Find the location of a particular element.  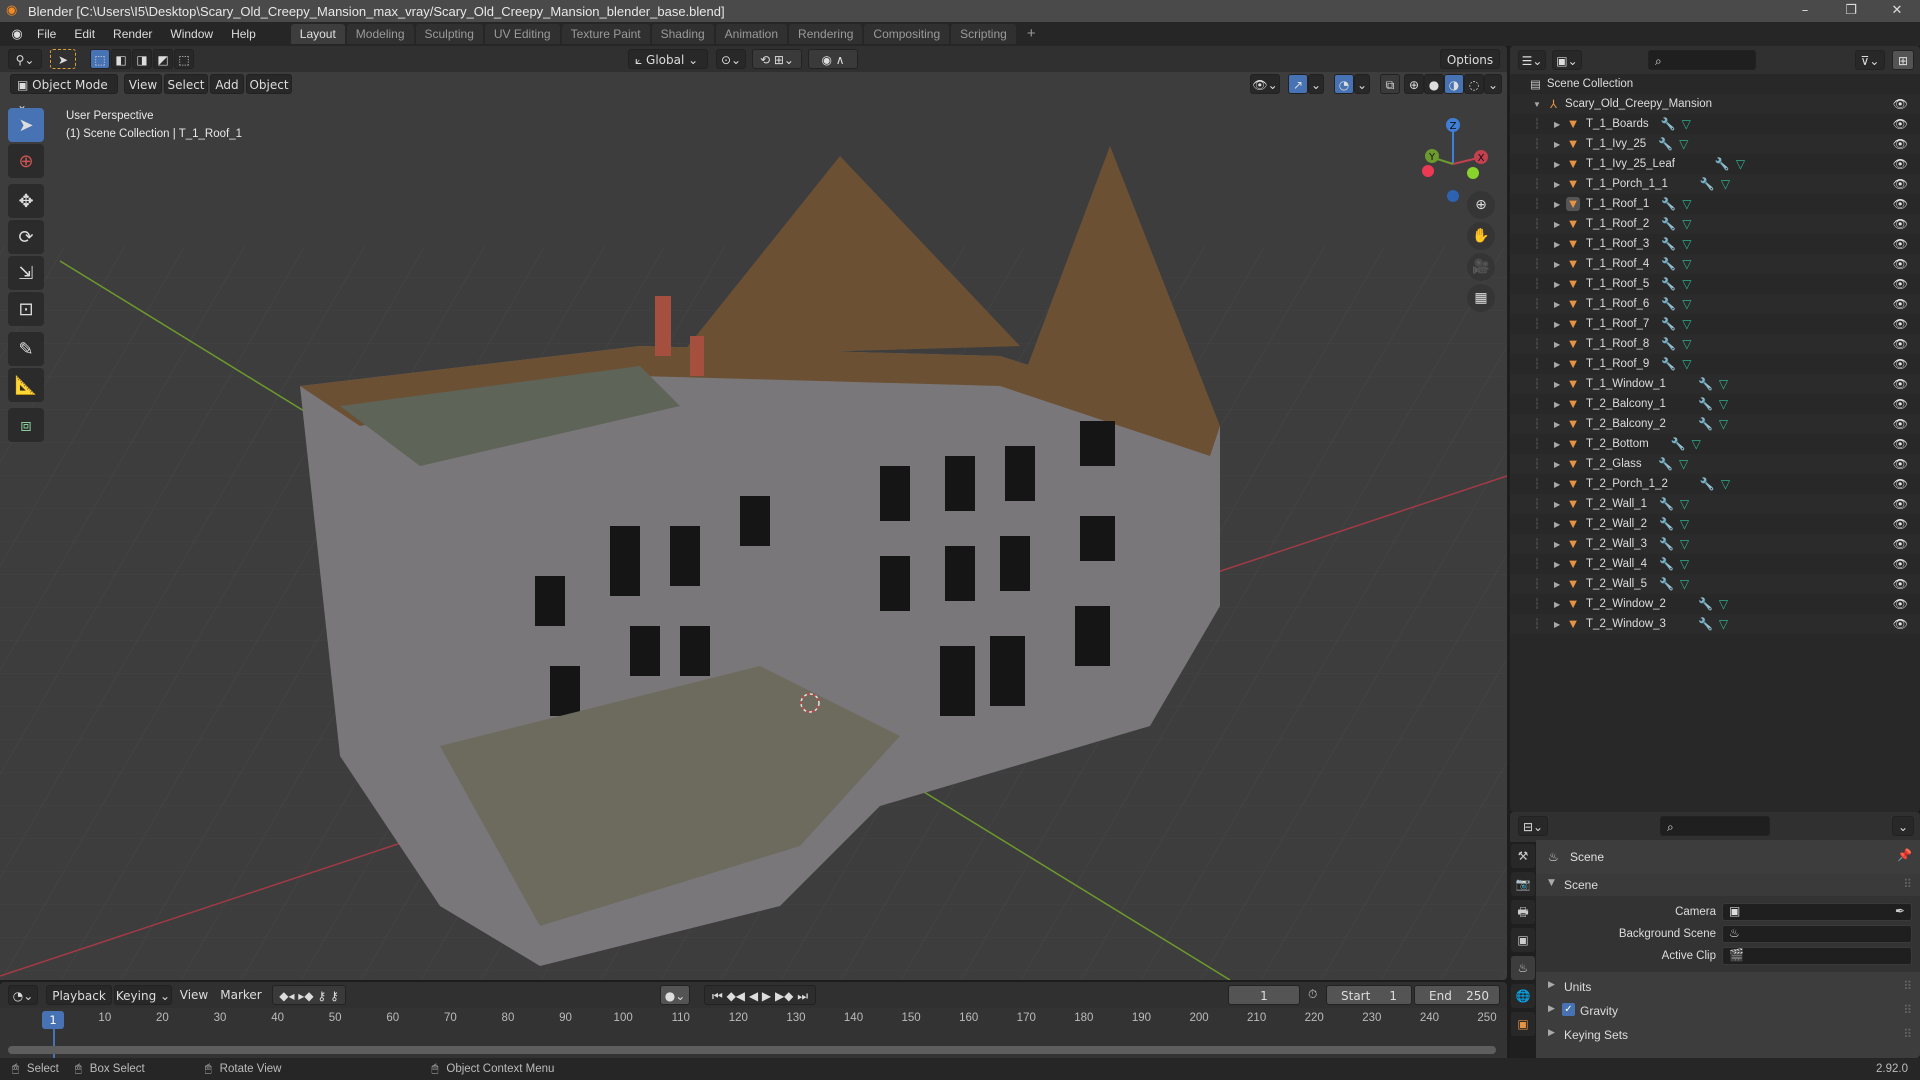

tab-rendering: Rendering is located at coordinates (826, 34).